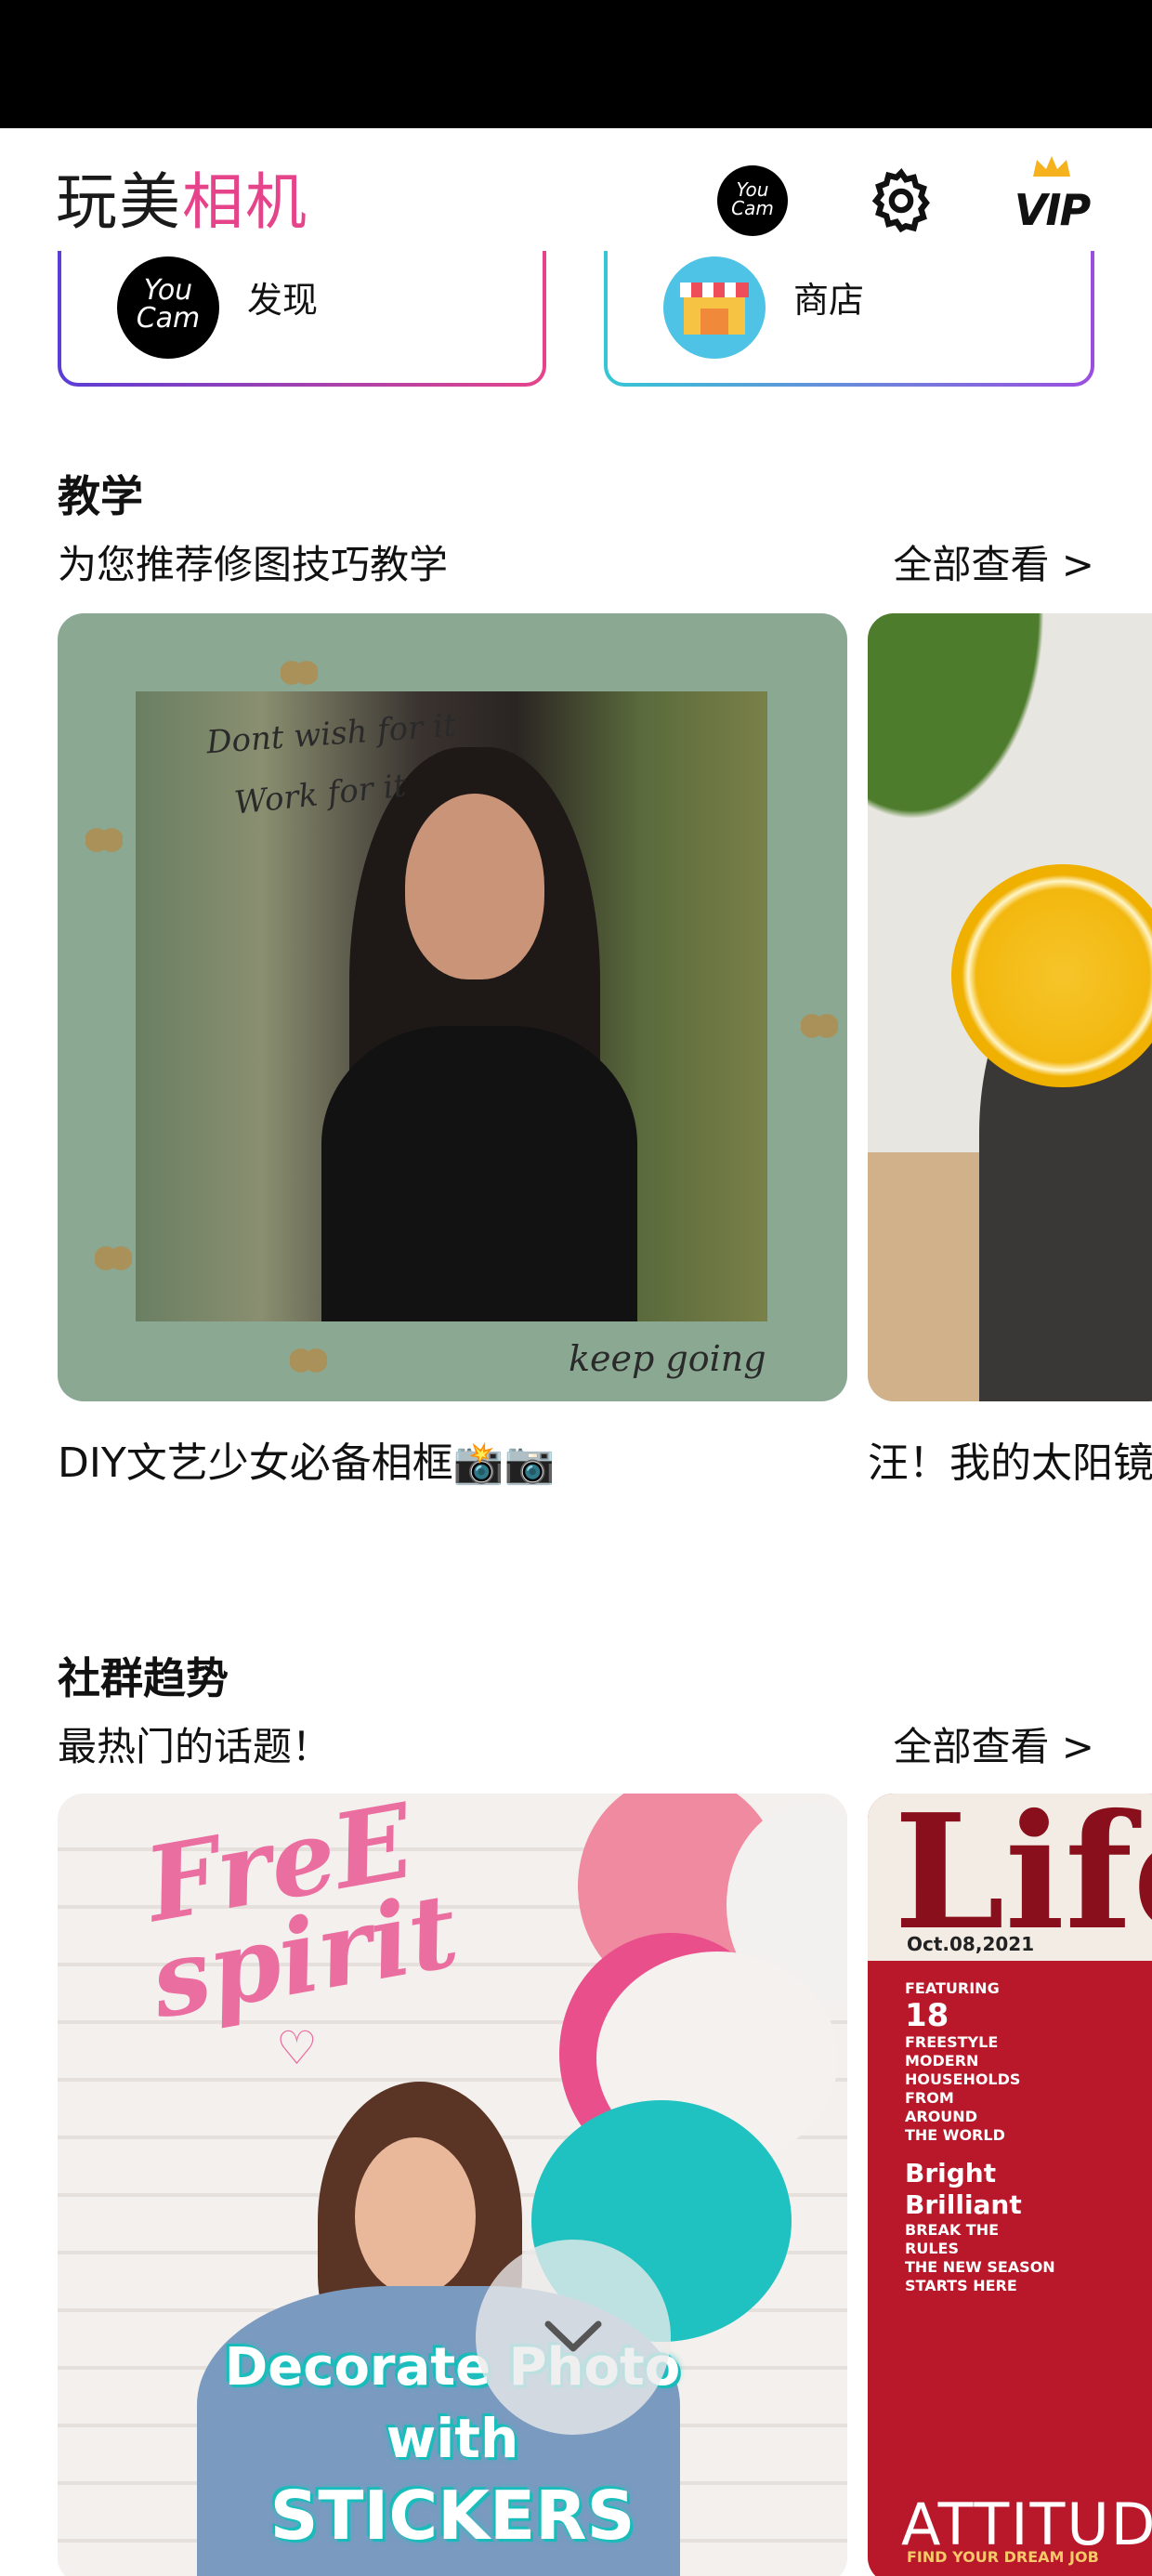 The image size is (1152, 2576). What do you see at coordinates (993, 1743) in the screenshot?
I see `community-view-all-link: 全部查看 >` at bounding box center [993, 1743].